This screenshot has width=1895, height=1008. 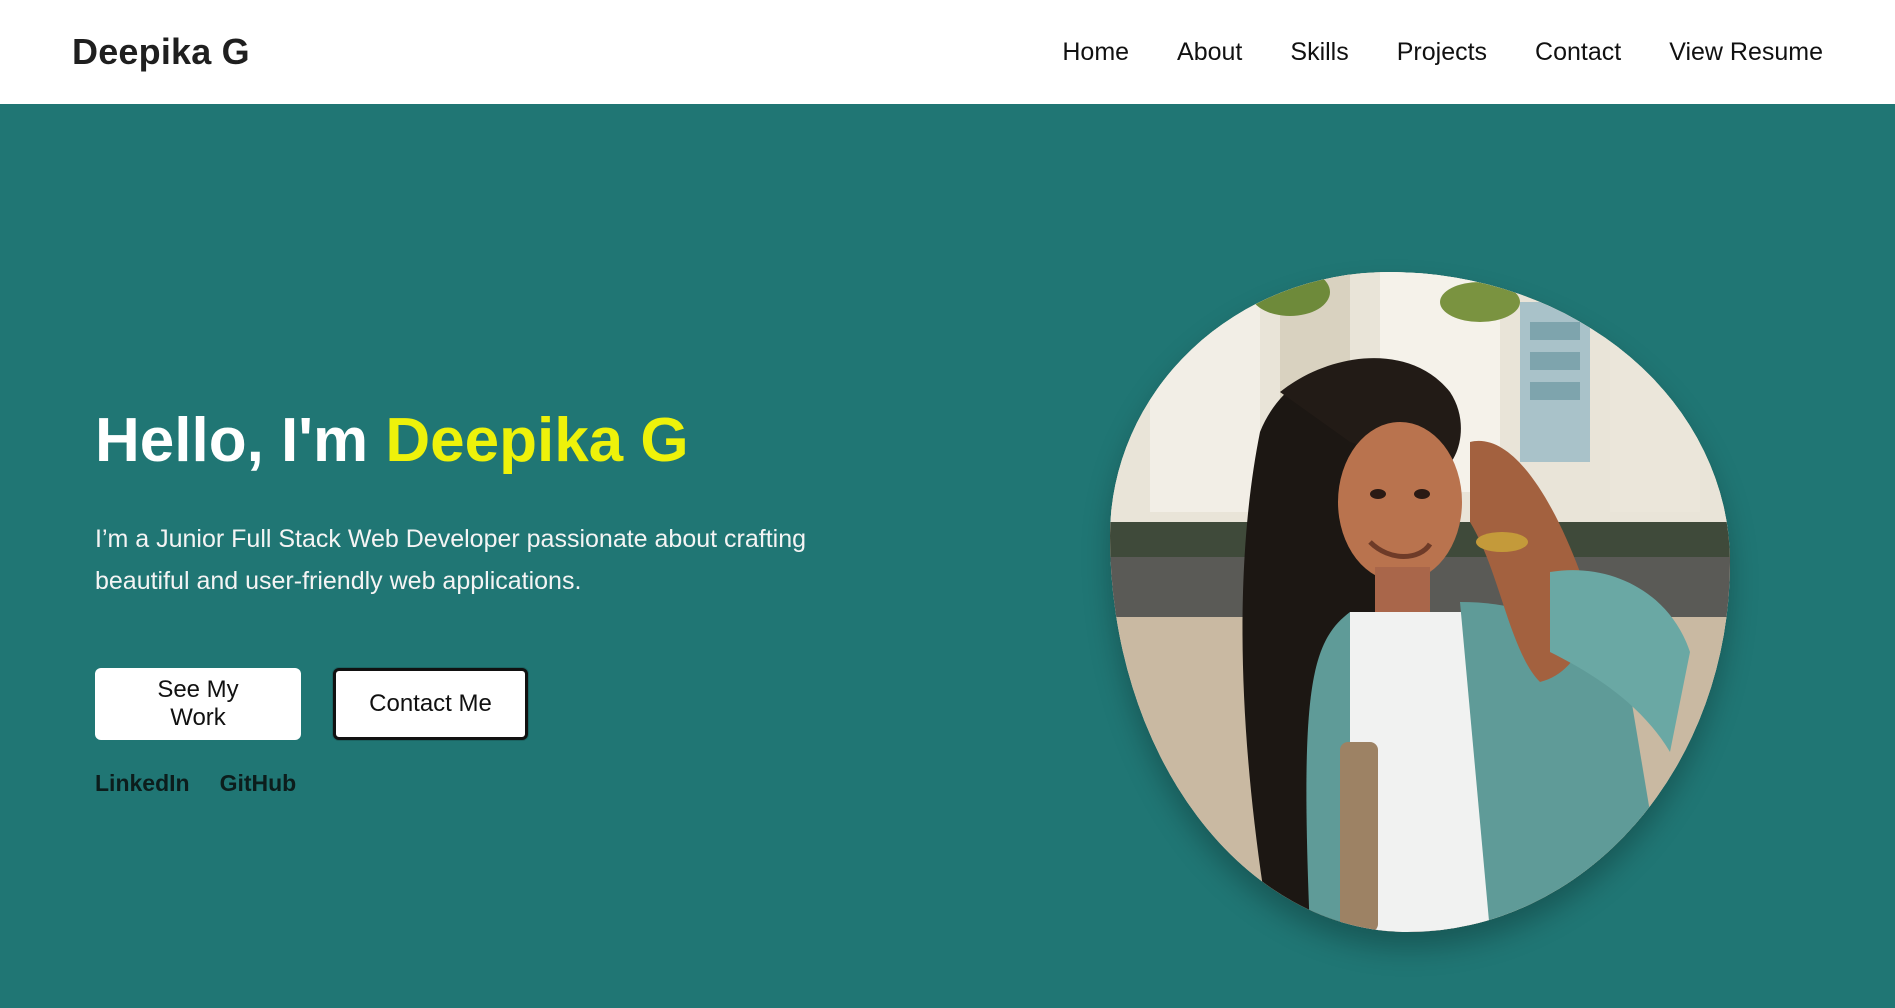 I want to click on nav-about-link: About, so click(x=1209, y=52).